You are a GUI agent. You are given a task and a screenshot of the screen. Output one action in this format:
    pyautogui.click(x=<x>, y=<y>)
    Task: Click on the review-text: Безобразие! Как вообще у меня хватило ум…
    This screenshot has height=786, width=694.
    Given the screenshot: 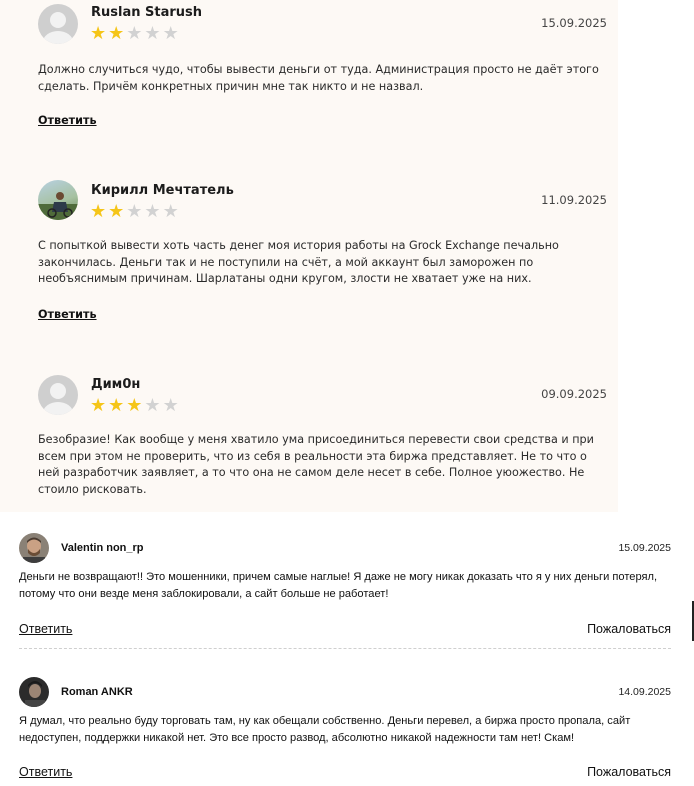 What is the action you would take?
    pyautogui.click(x=316, y=464)
    